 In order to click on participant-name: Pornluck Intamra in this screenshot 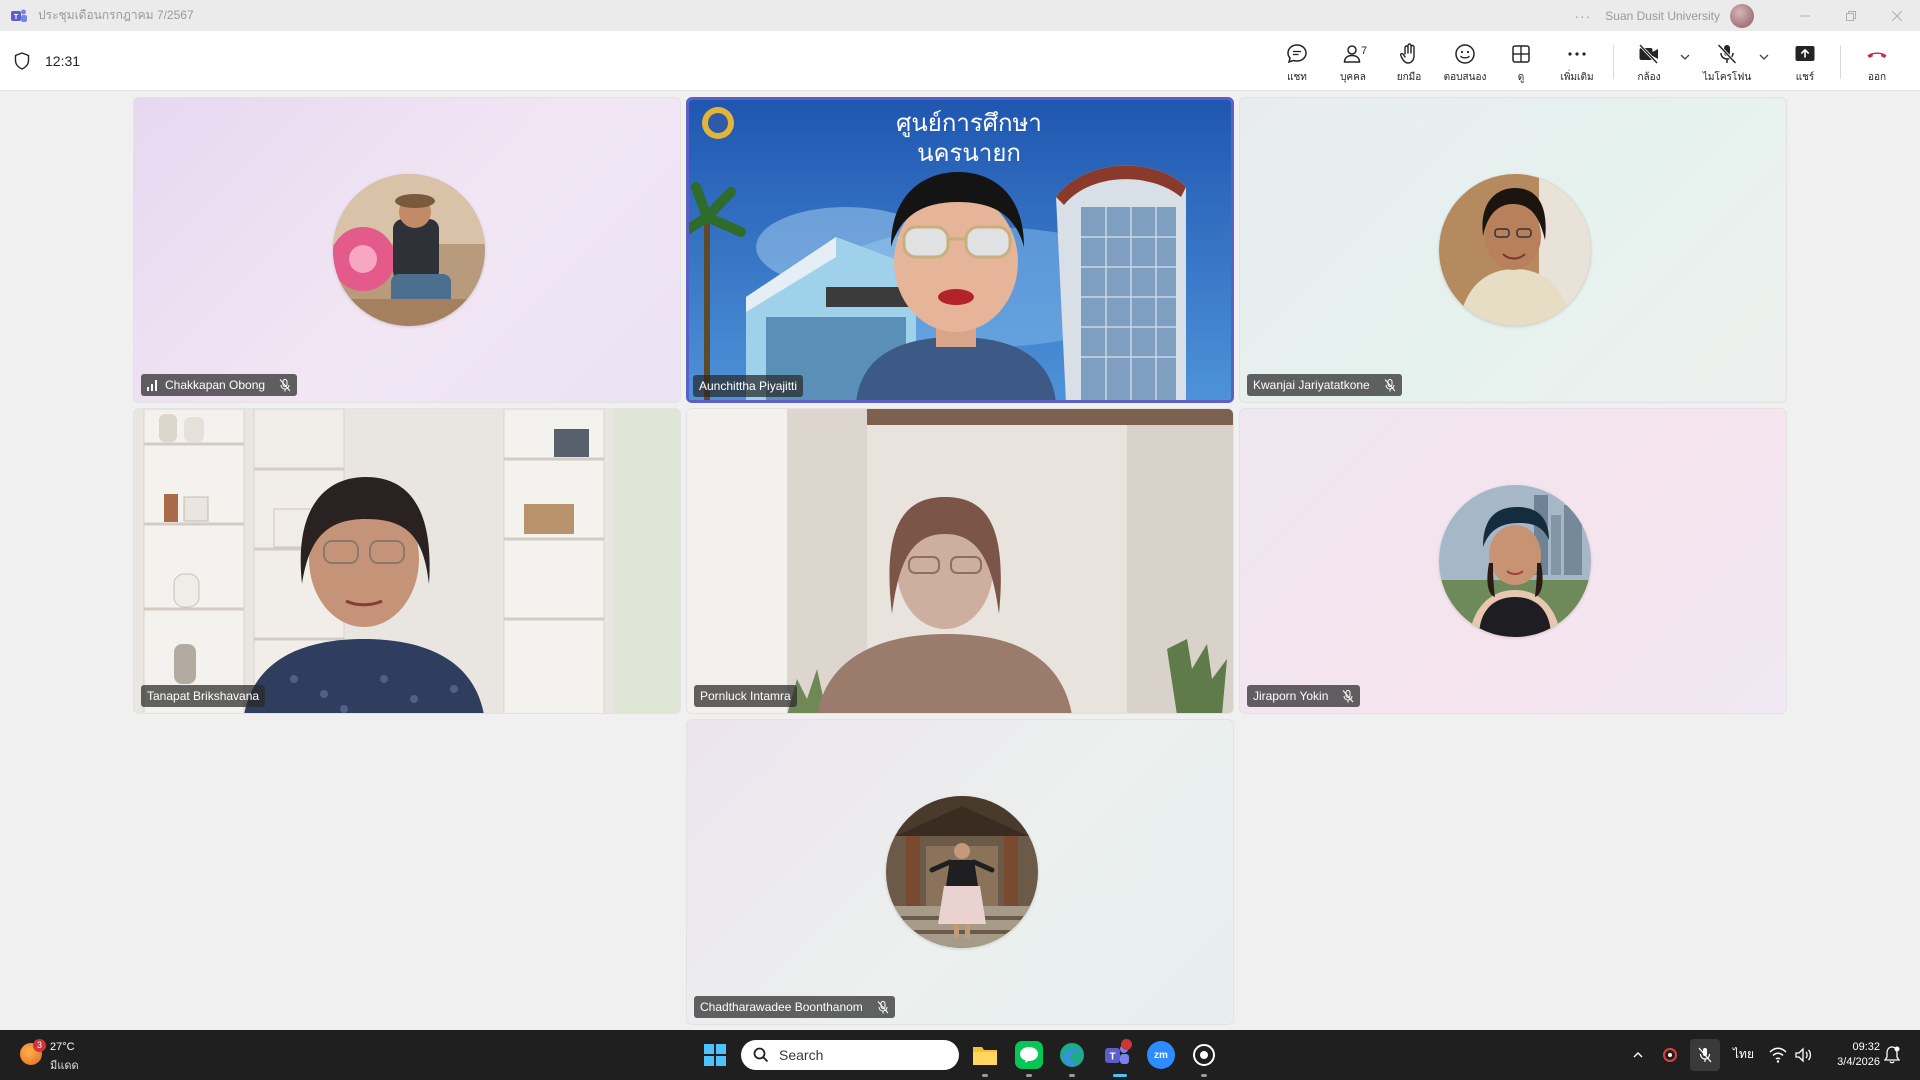, I will do `click(745, 696)`.